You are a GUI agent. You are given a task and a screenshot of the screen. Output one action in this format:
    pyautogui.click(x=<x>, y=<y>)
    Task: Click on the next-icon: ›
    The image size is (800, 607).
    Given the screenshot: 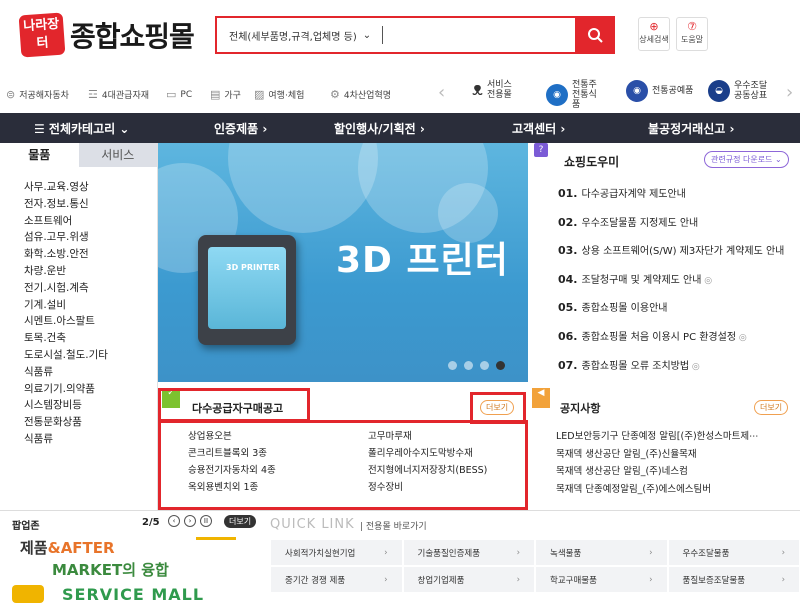 What is the action you would take?
    pyautogui.click(x=190, y=521)
    